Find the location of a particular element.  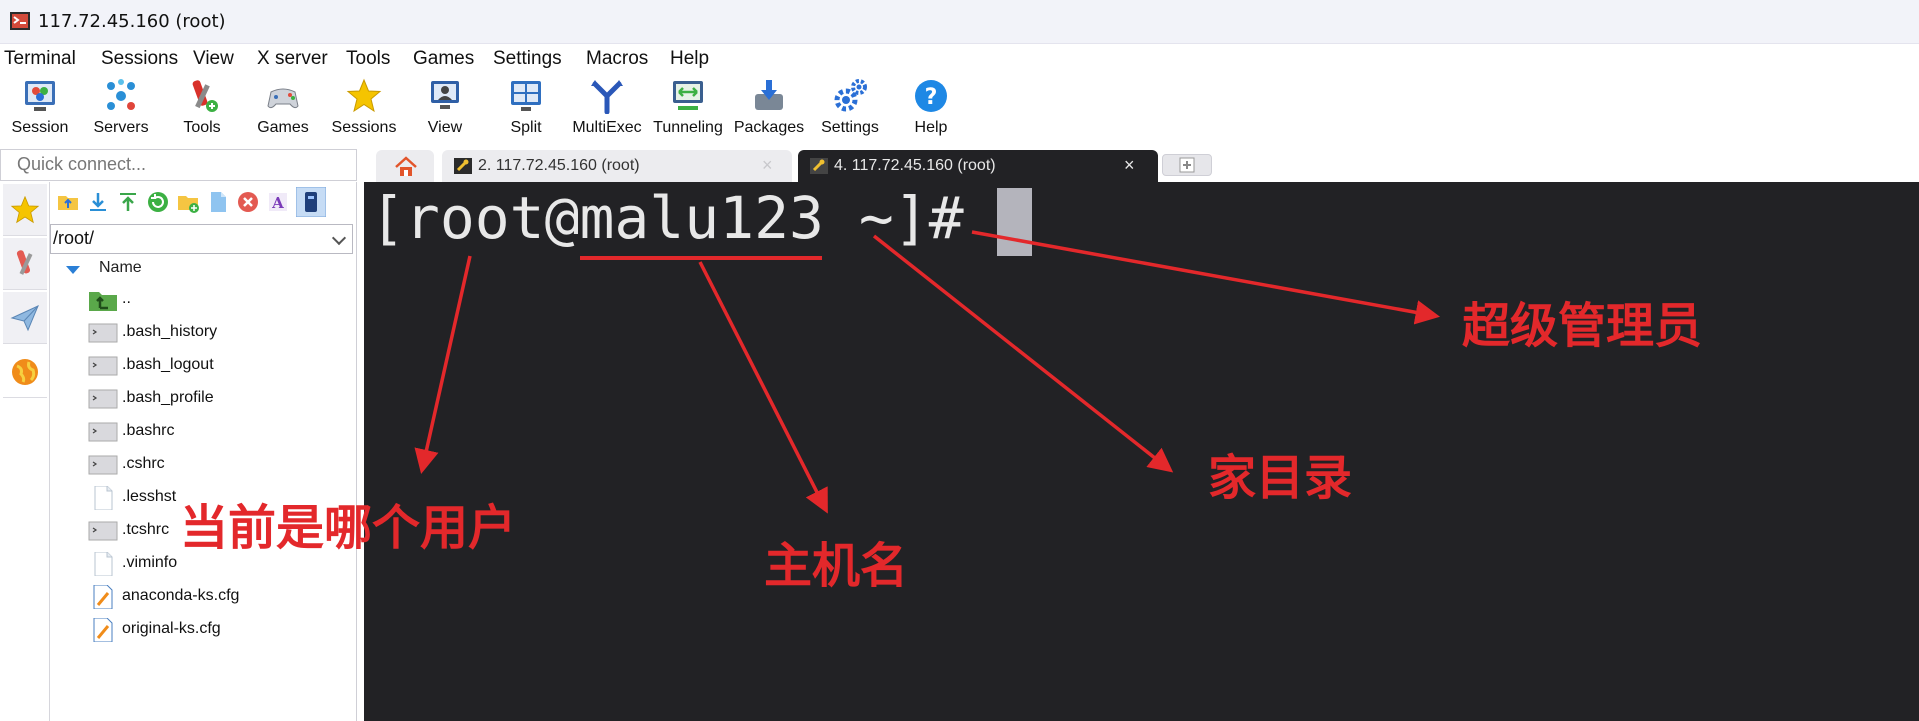

star-icon is located at coordinates (25, 210).